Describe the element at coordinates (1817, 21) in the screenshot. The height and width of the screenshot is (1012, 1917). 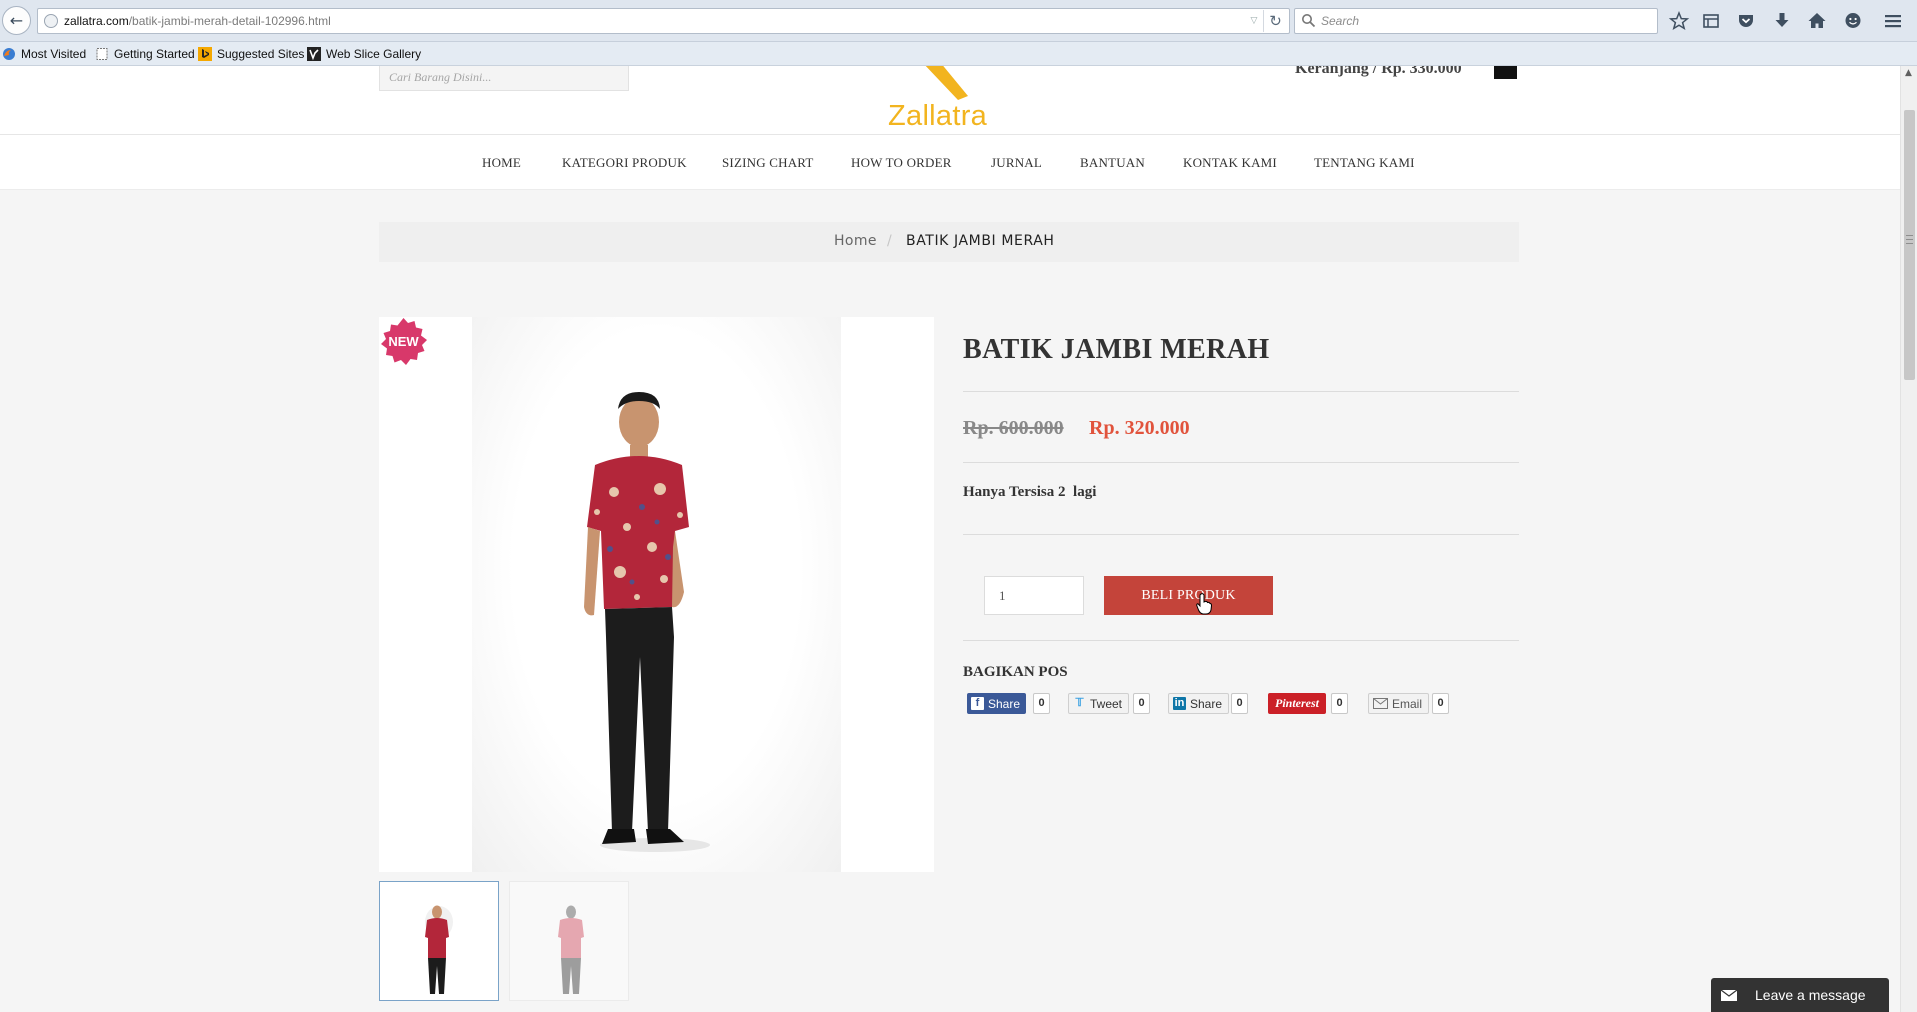
I see `home-icon` at that location.